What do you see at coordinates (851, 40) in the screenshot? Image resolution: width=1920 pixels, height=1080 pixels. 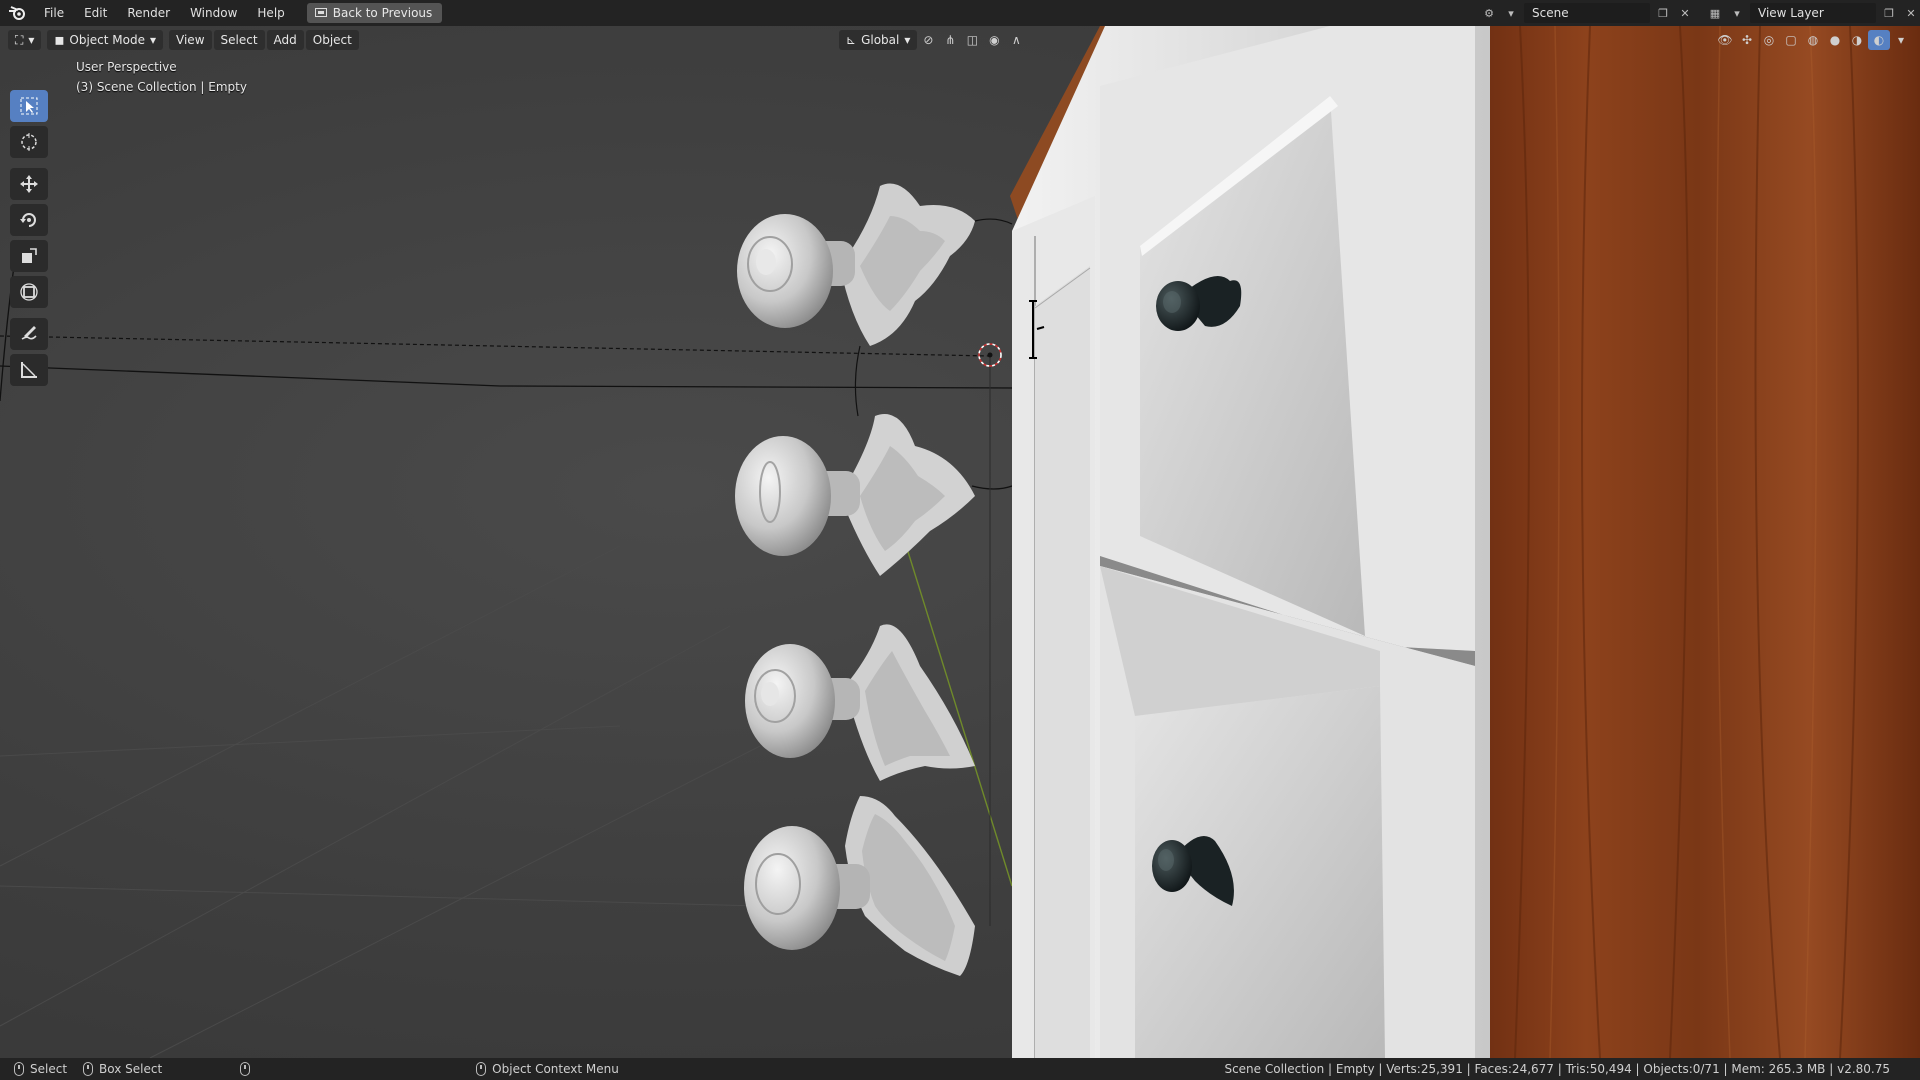 I see `orientation-icon: ⊾` at bounding box center [851, 40].